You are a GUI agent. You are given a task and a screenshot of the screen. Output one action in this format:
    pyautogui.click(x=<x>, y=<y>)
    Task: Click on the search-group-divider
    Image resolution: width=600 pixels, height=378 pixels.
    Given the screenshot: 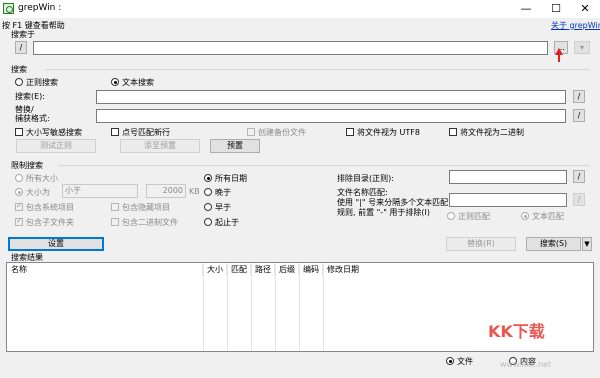 What is the action you would take?
    pyautogui.click(x=317, y=69)
    